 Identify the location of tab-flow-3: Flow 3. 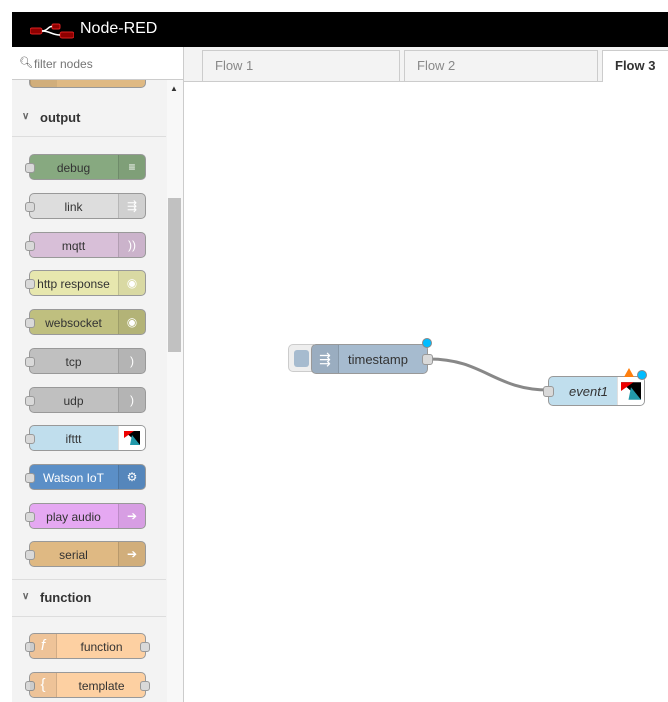
(635, 66).